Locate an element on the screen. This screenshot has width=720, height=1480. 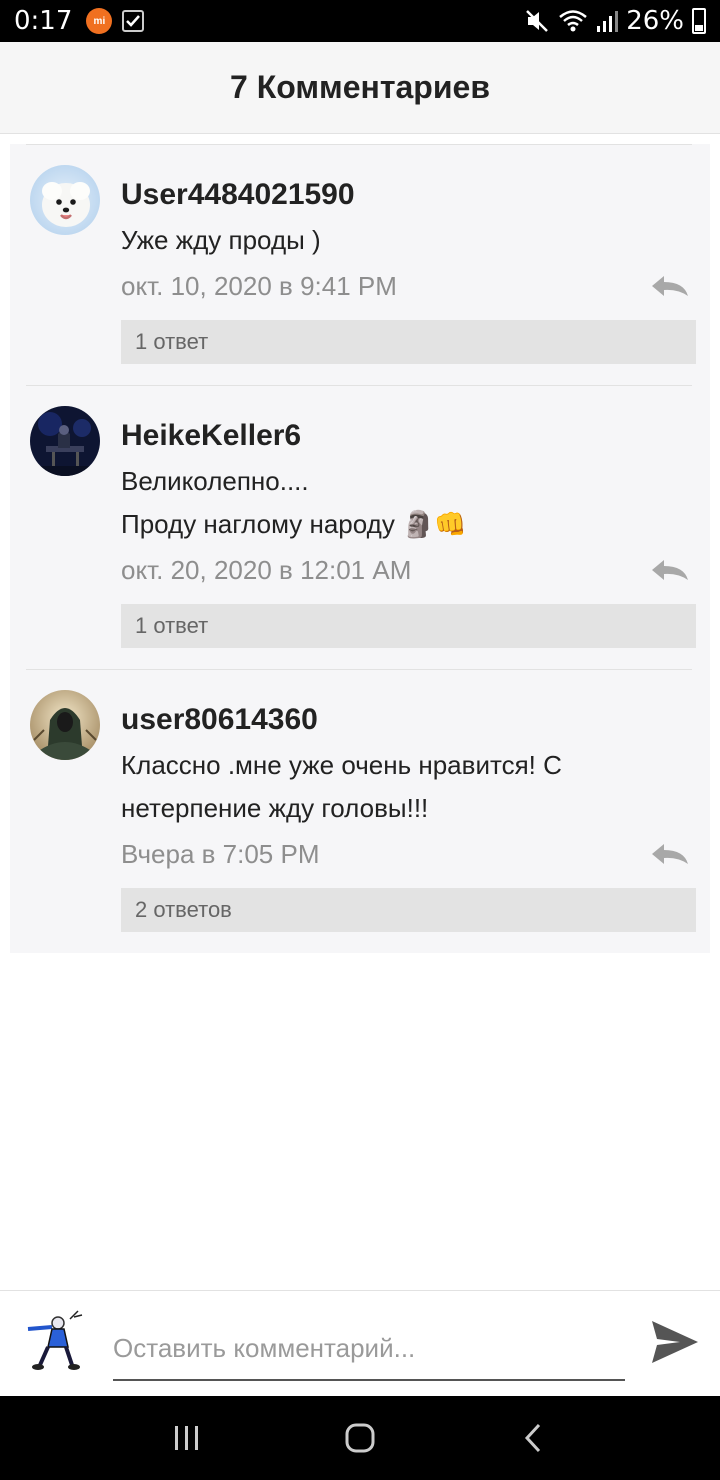
comment-date: окт. 20, 2020 в 12:01 AM is located at coordinates (266, 569).